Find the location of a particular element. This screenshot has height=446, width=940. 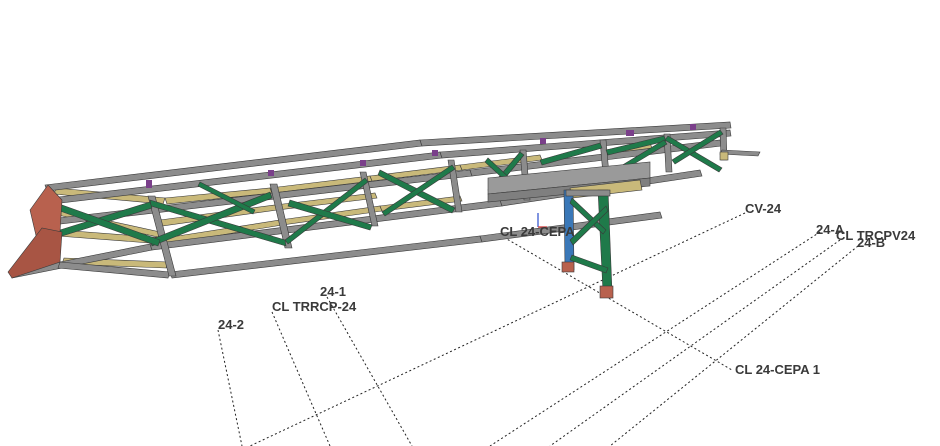

label-cl-24-cepa: CL 24-CEPA is located at coordinates (537, 231).